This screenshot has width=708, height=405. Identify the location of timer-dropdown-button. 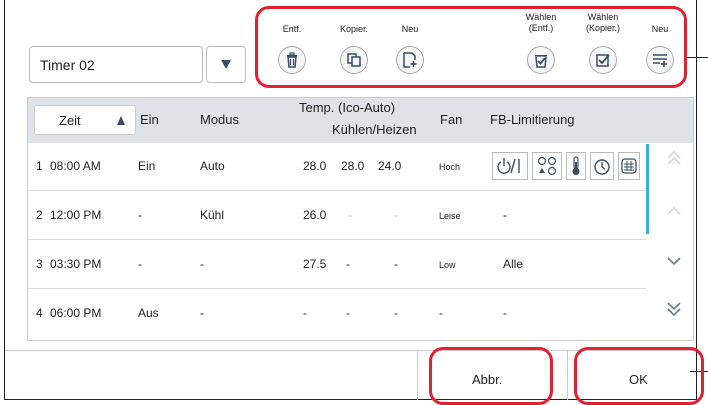
(226, 64).